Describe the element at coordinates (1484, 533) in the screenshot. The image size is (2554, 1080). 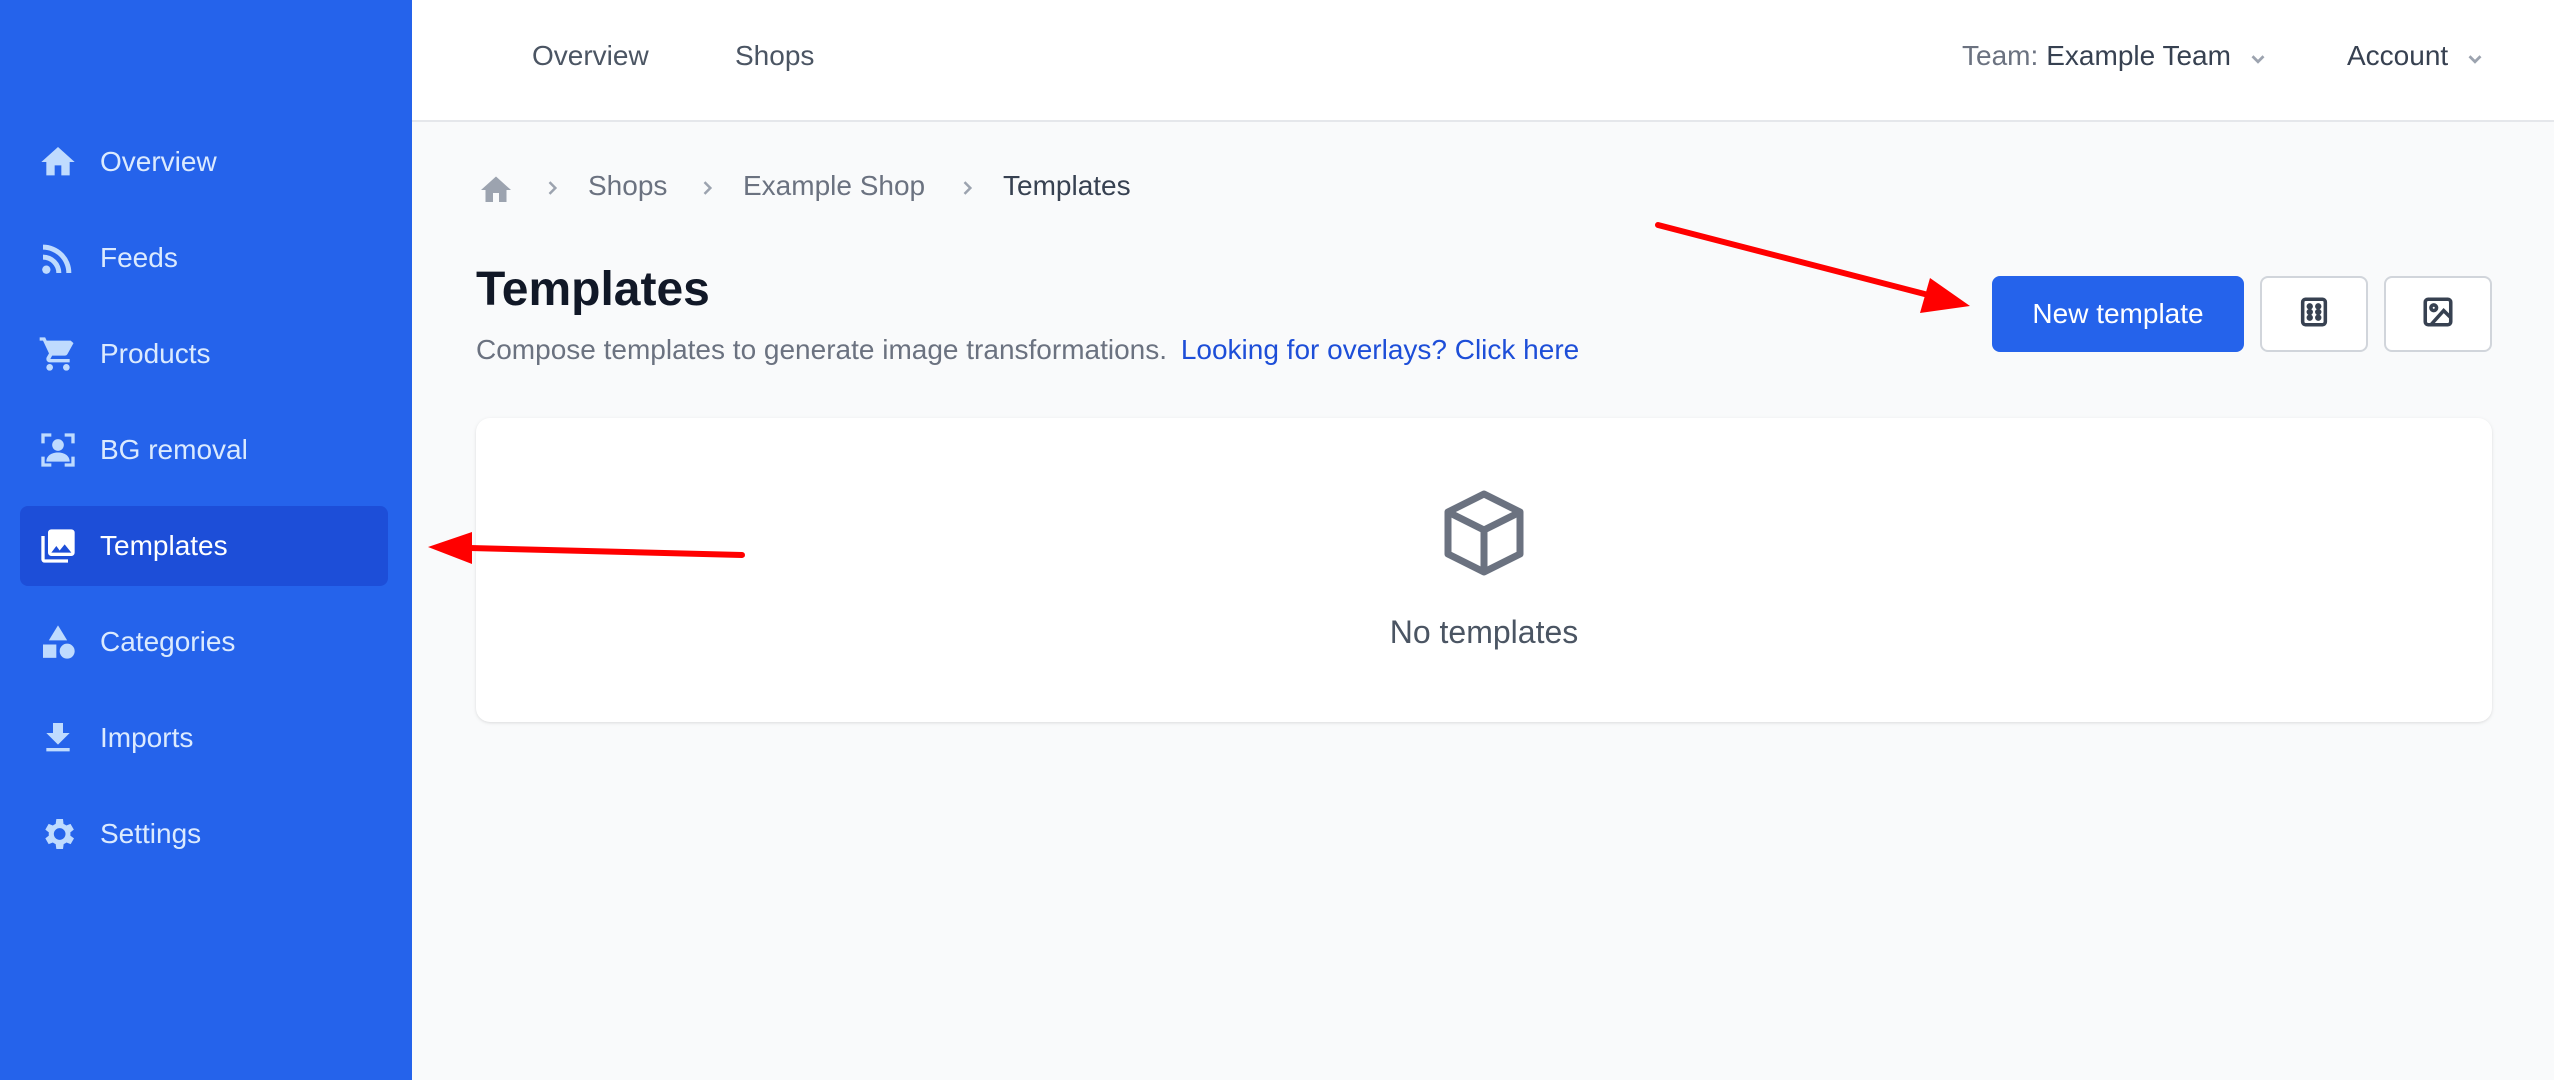
I see `cube-icon` at that location.